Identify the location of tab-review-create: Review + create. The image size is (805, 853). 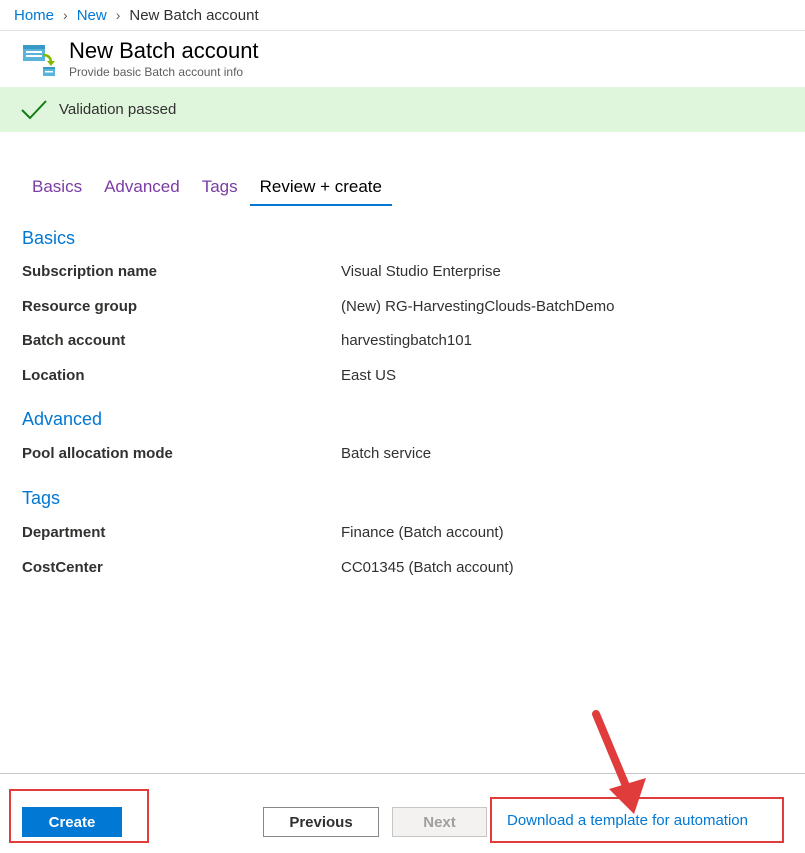
(320, 190).